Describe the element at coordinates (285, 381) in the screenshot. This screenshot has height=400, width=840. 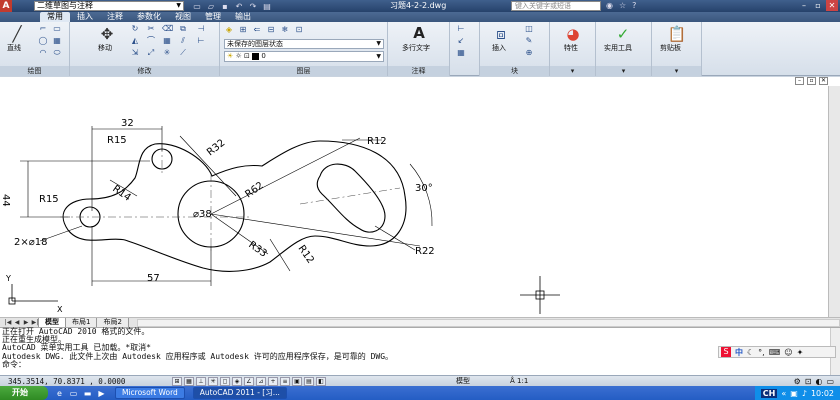
I see `lwt-toggle: ≡` at that location.